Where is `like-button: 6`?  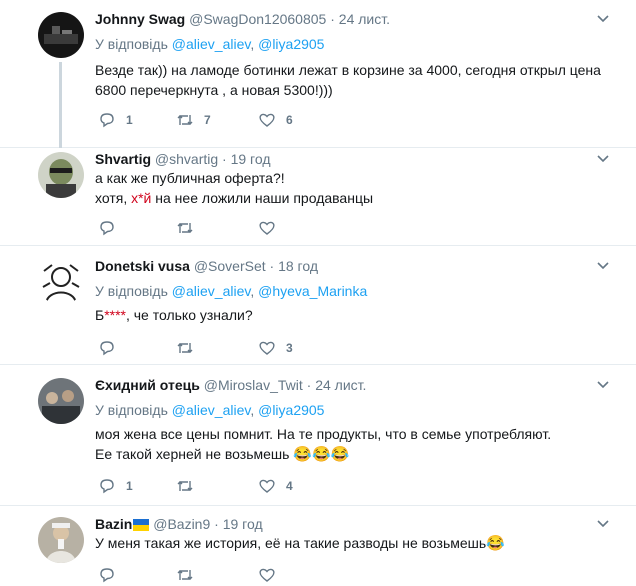
like-button: 6 is located at coordinates (275, 120).